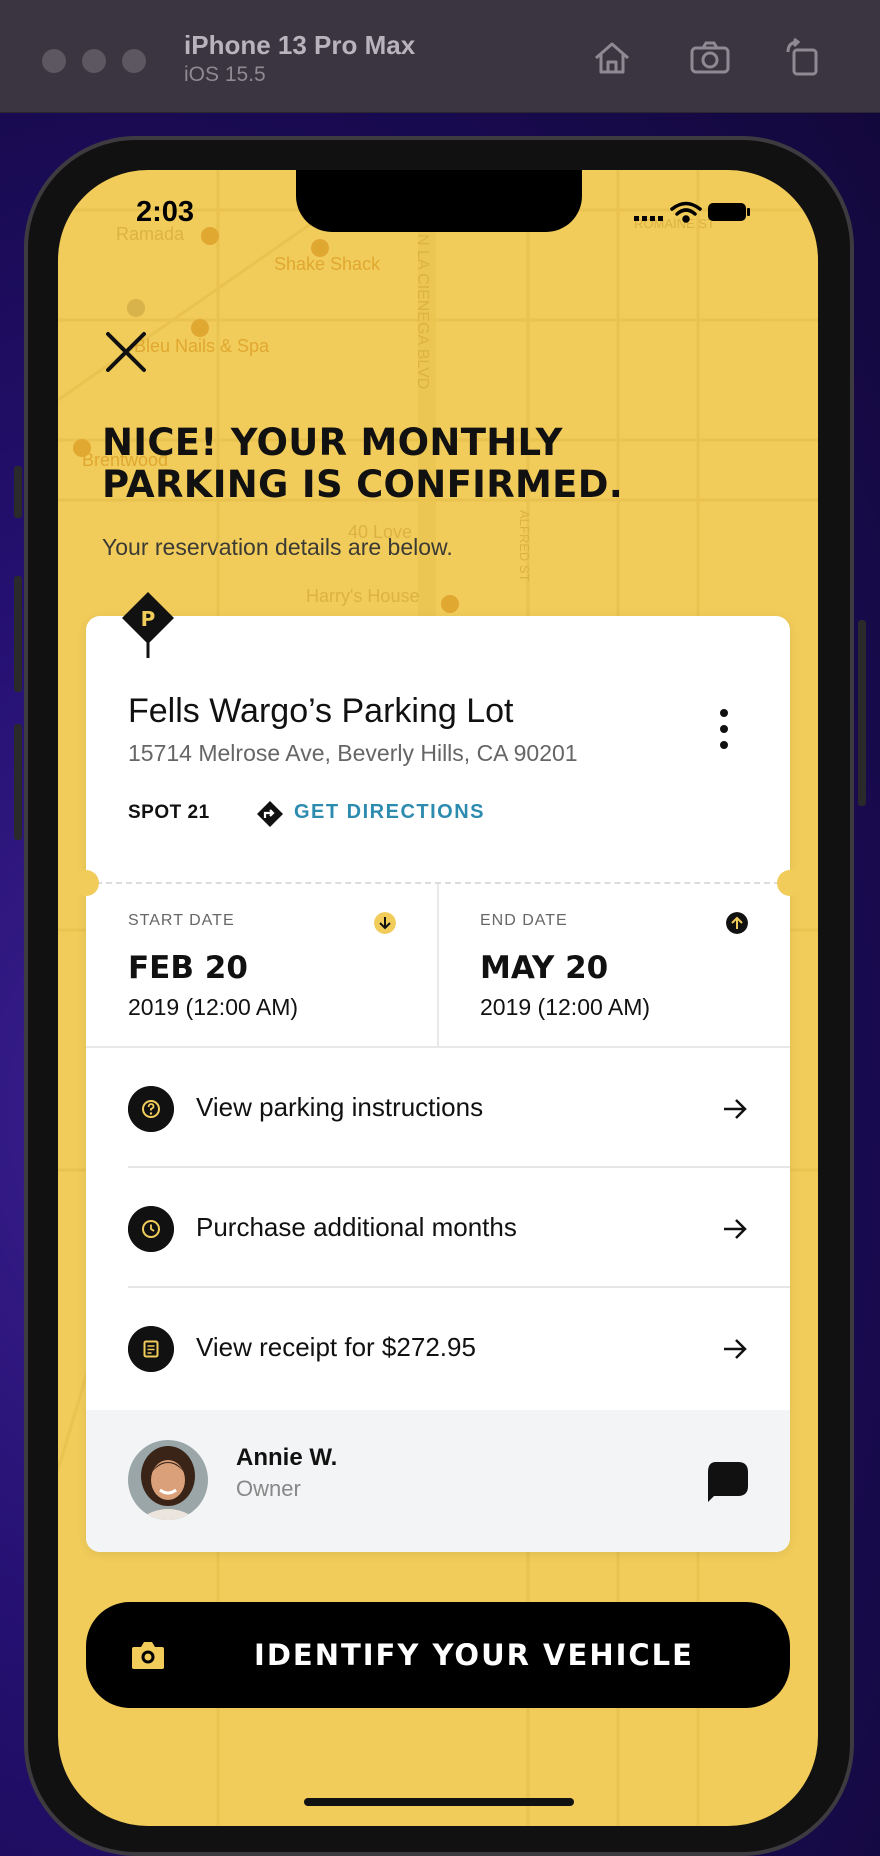 This screenshot has height=1856, width=880. I want to click on action-row-view-receipt: View receipt for $272.95, so click(438, 1347).